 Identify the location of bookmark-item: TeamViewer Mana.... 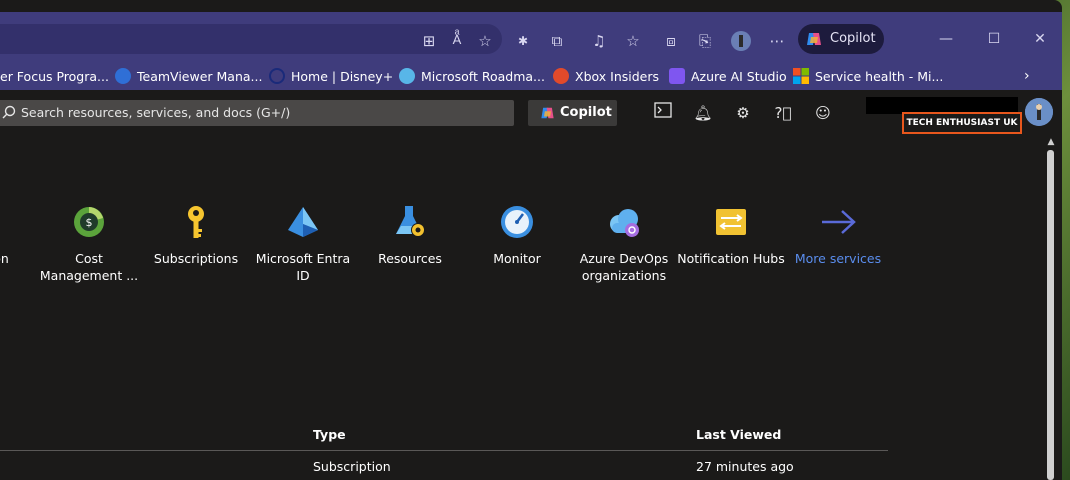
(188, 76).